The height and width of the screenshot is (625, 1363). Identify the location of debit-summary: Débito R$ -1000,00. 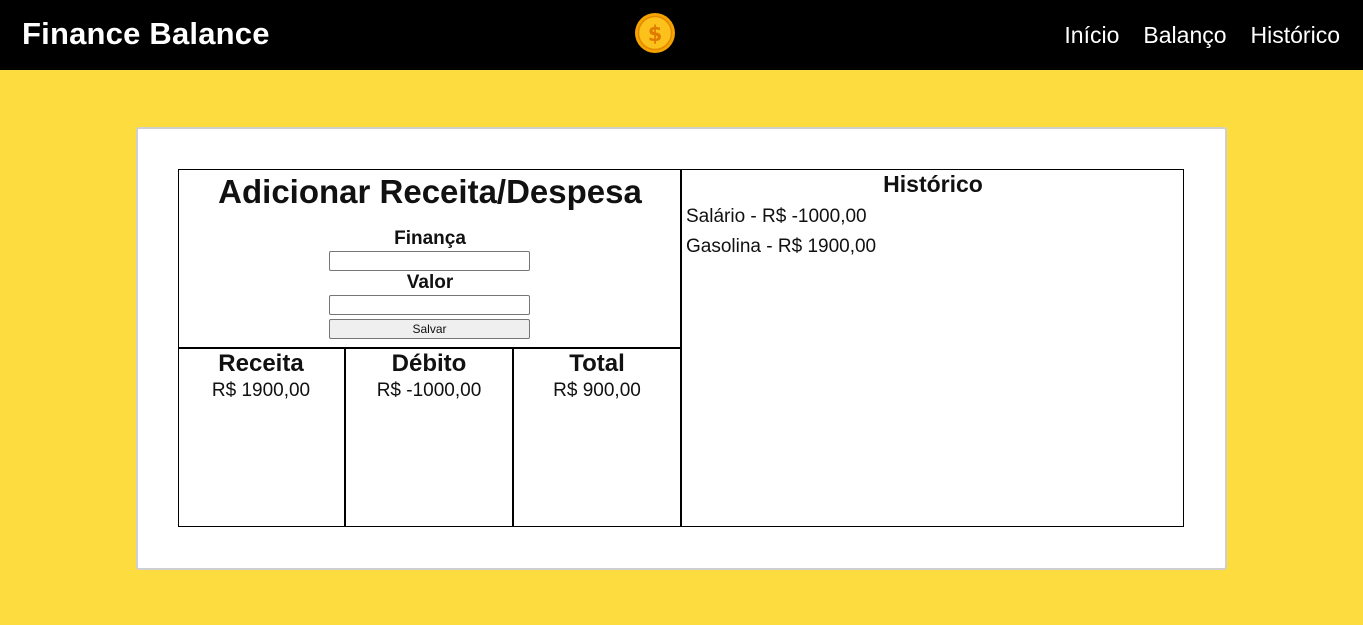
(430, 438).